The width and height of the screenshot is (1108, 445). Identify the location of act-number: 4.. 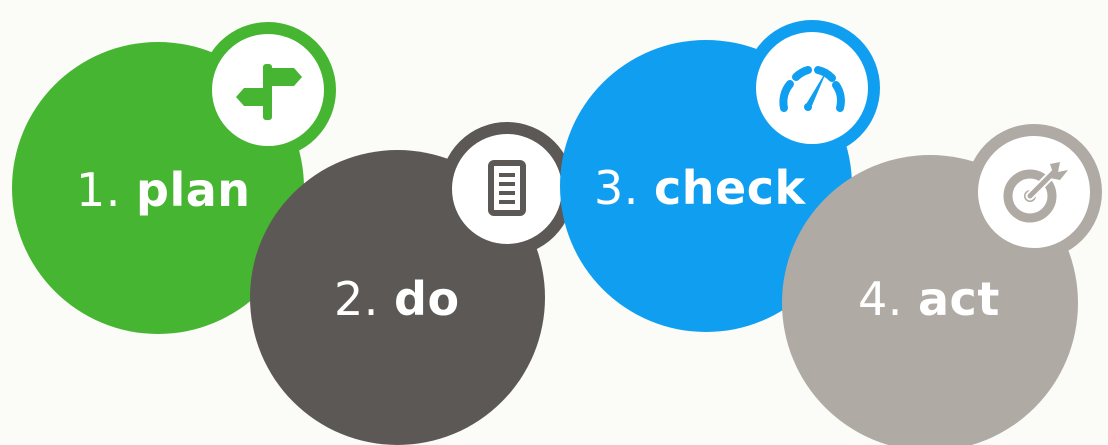
(880, 299).